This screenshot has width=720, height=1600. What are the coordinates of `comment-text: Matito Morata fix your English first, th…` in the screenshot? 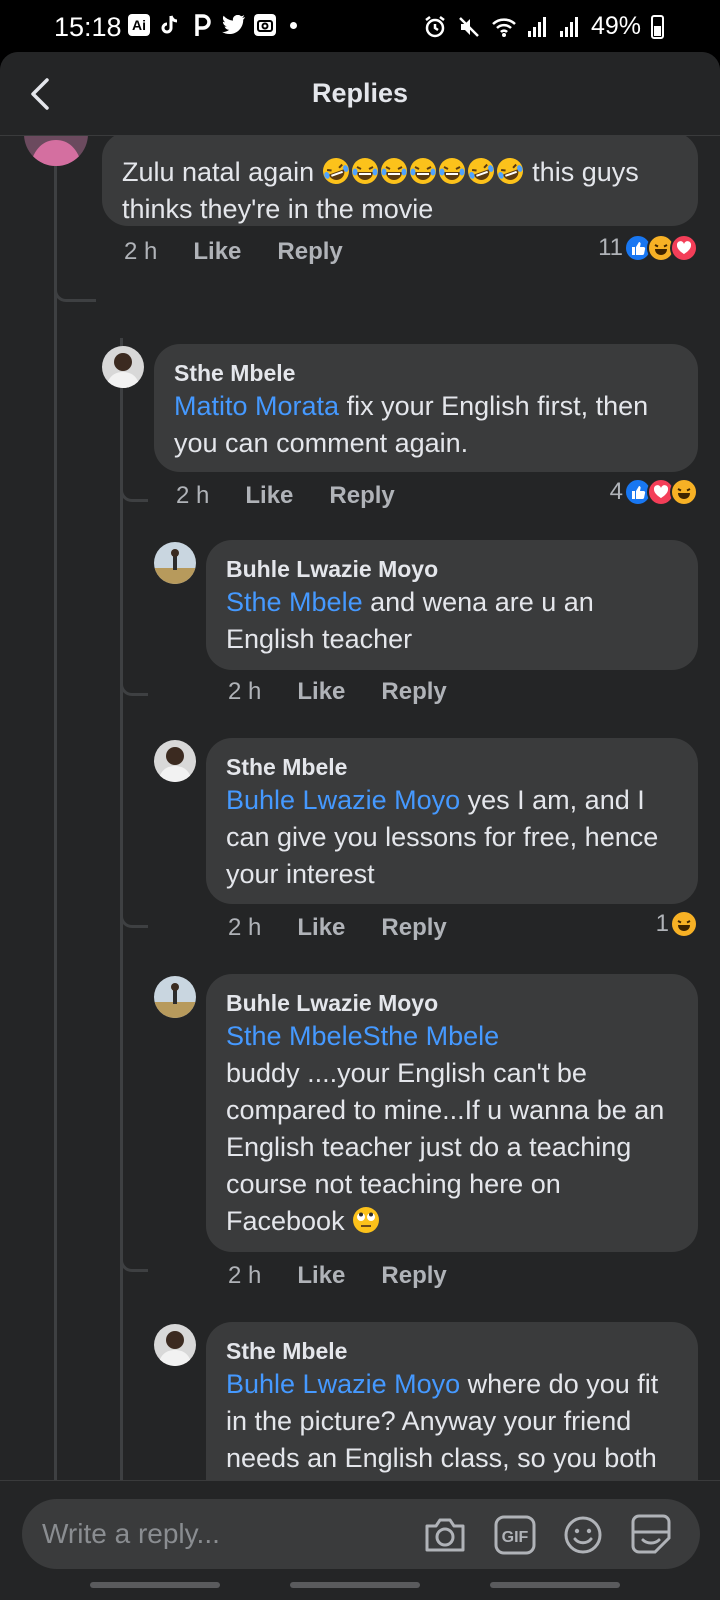 It's located at (411, 424).